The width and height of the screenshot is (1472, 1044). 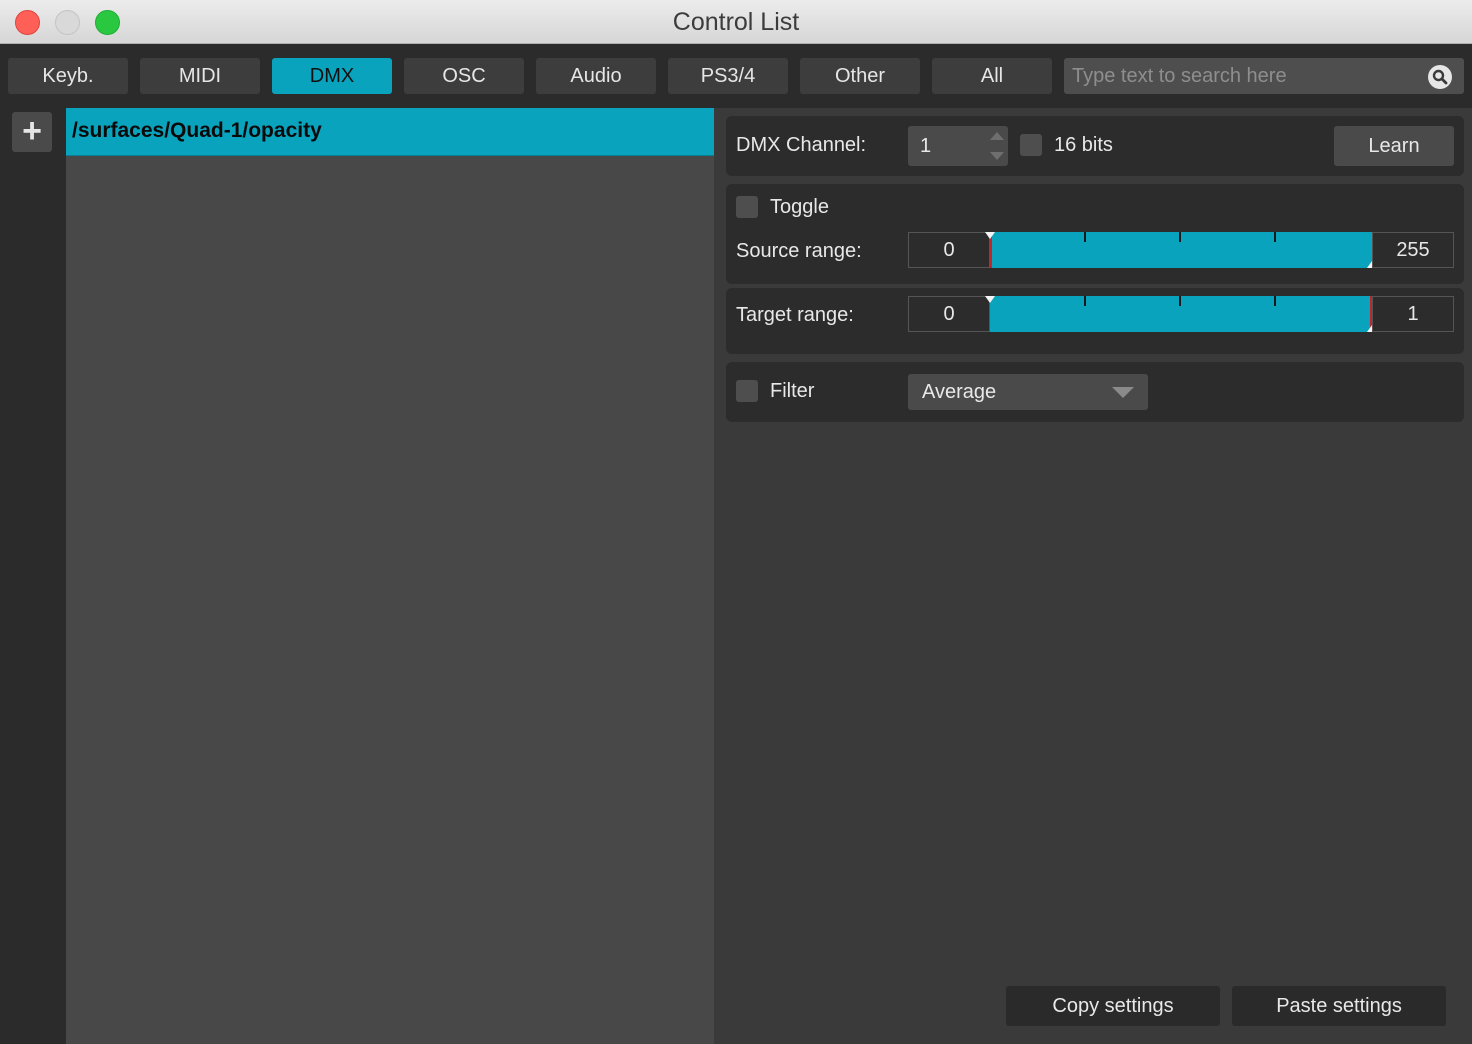 I want to click on copy-settings-button: Copy settings, so click(x=1113, y=1006).